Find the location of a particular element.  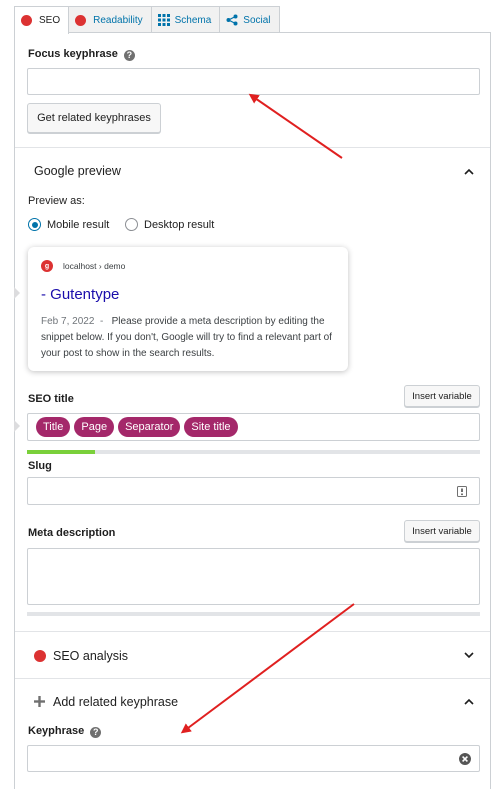

seo-analysis-title: SEO analysis is located at coordinates (90, 656).